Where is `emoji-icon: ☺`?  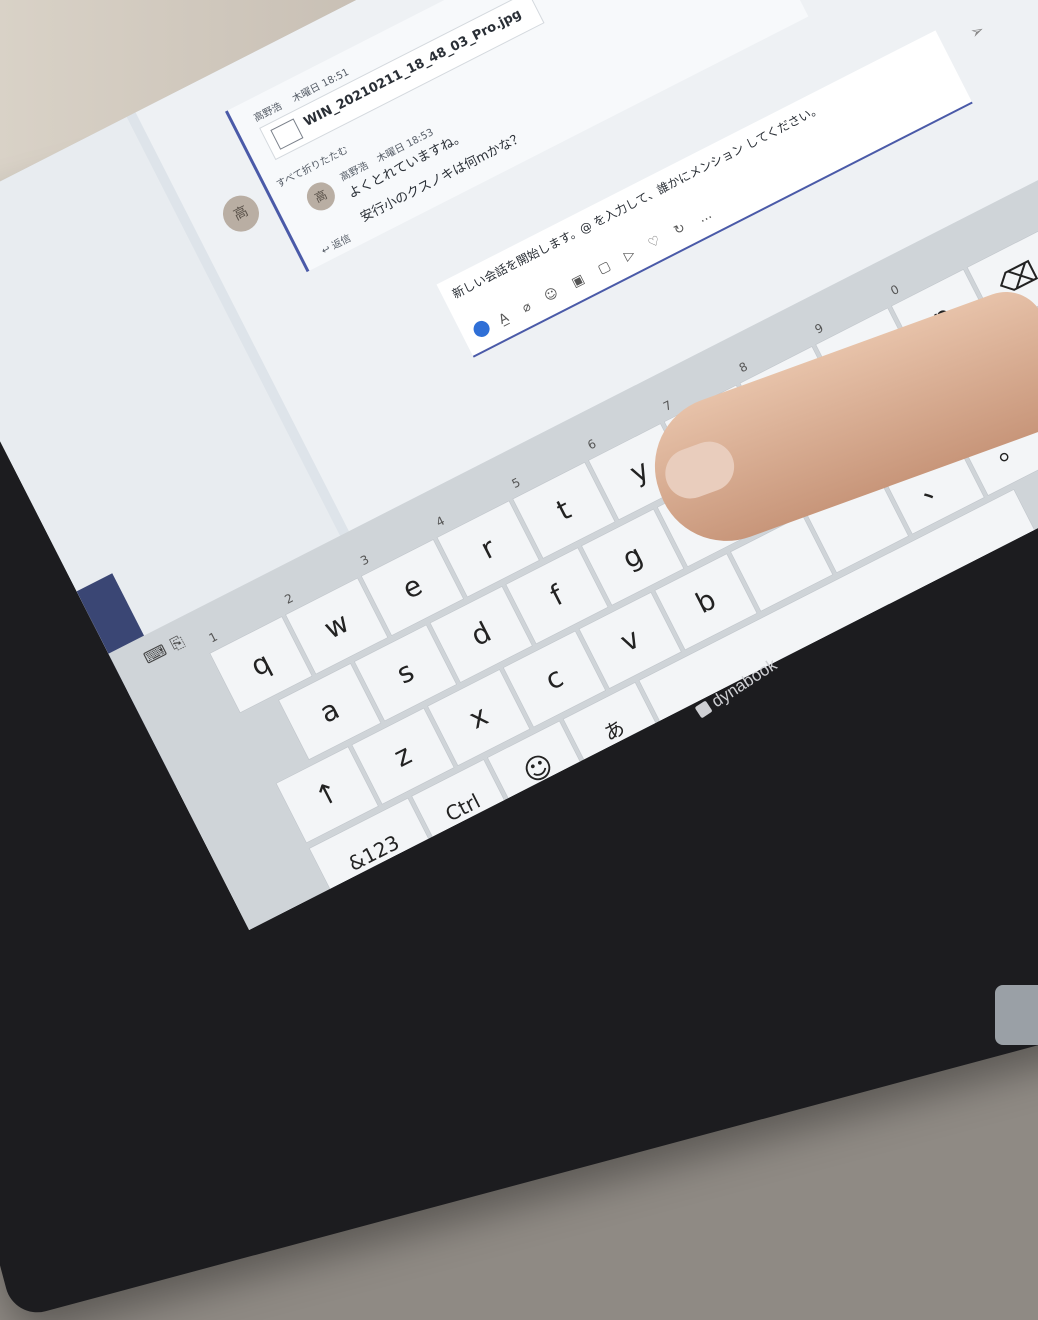 emoji-icon: ☺ is located at coordinates (551, 295).